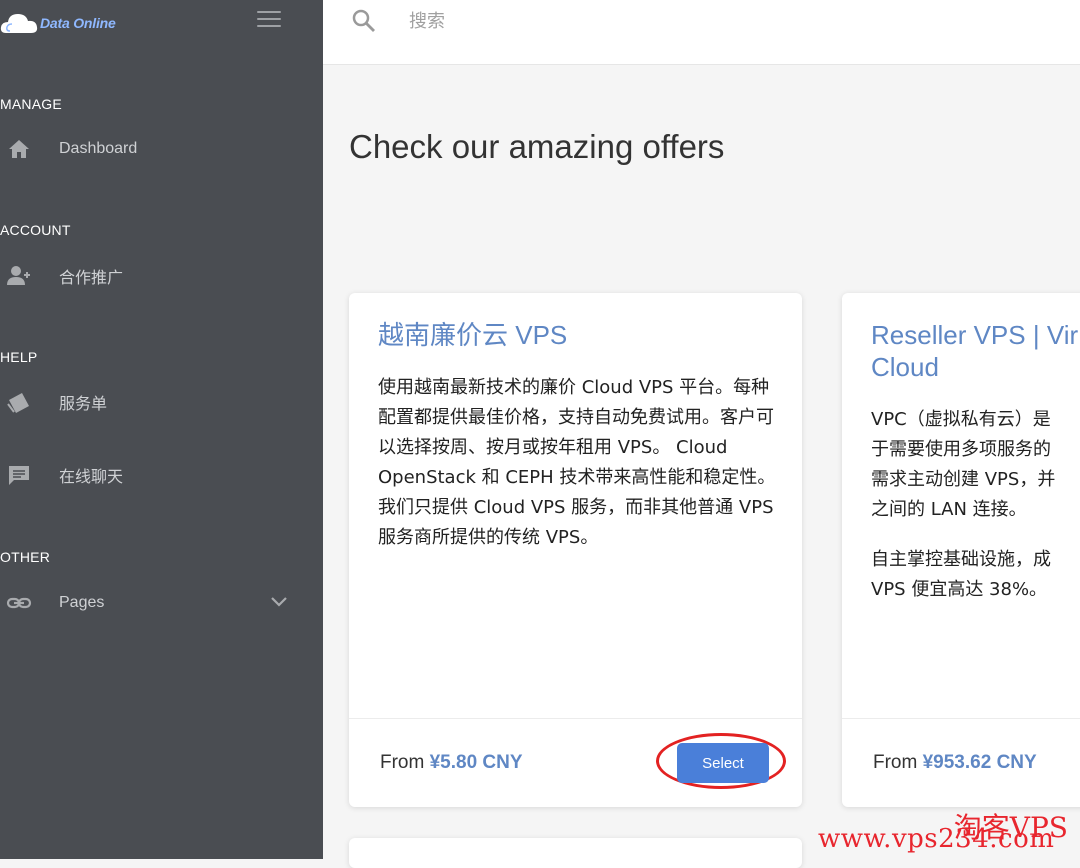  Describe the element at coordinates (18, 275) in the screenshot. I see `add-user-icon` at that location.